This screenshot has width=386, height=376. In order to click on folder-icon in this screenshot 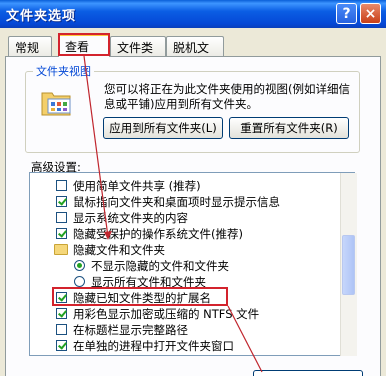, I will do `click(61, 249)`.